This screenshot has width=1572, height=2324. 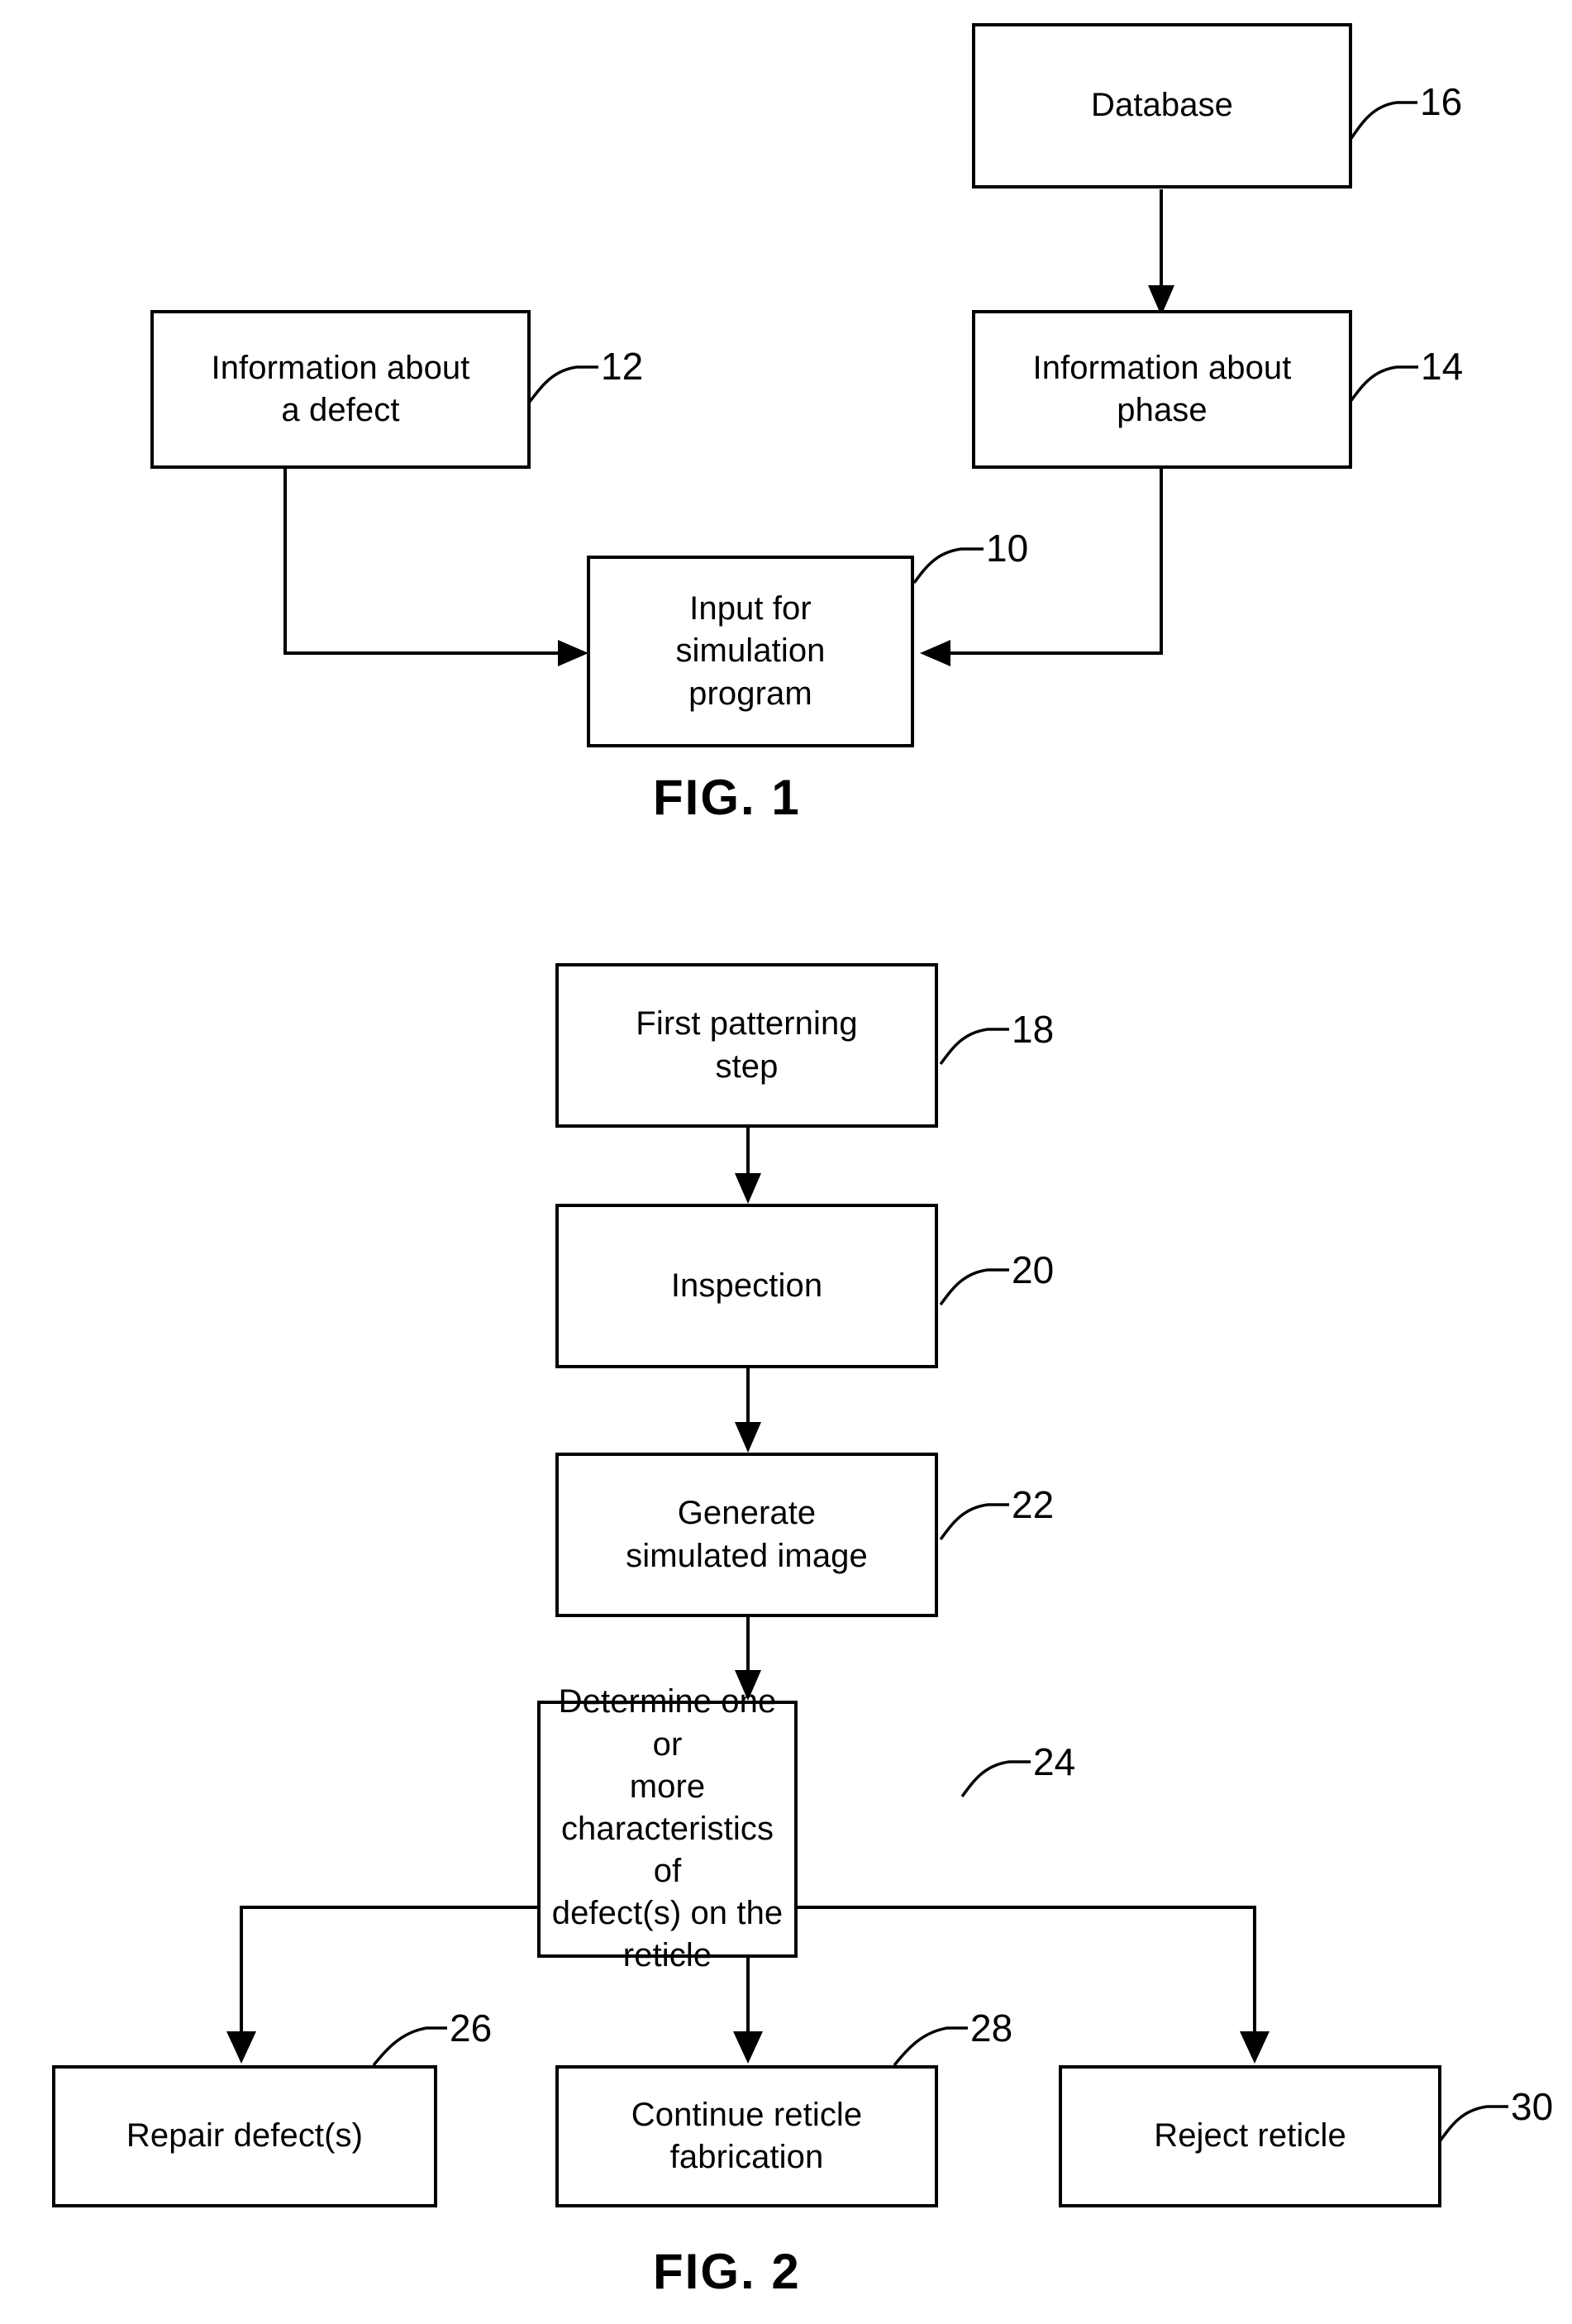 What do you see at coordinates (748, 1166) in the screenshot?
I see `edge-first-patterning-to-inspection` at bounding box center [748, 1166].